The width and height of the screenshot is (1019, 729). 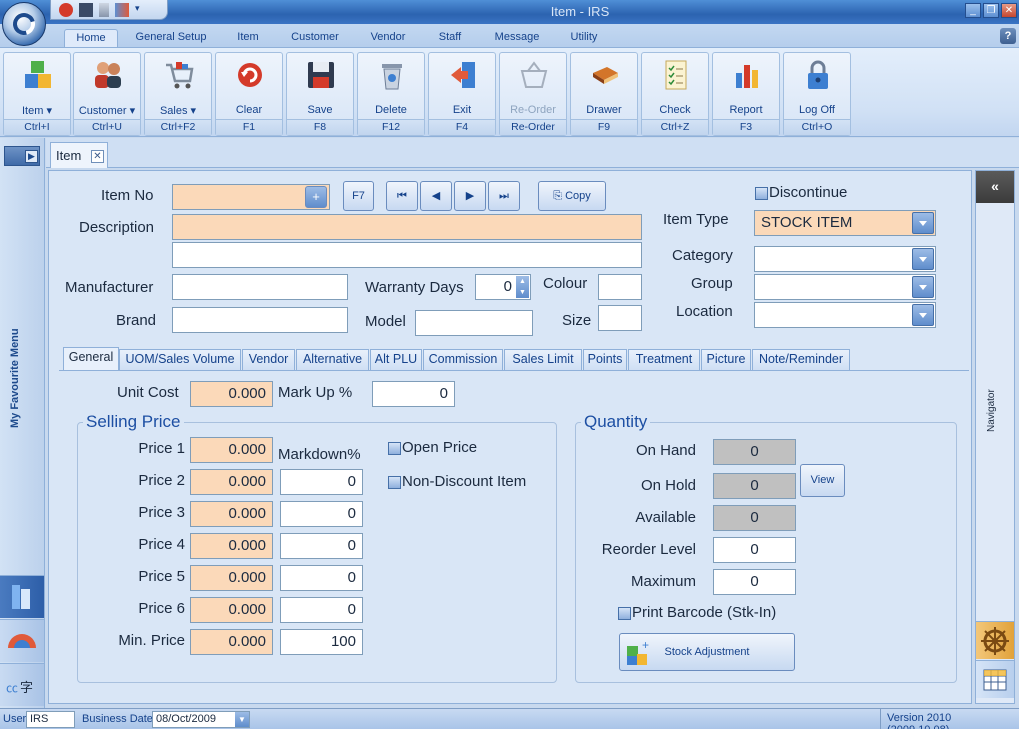 What do you see at coordinates (388, 38) in the screenshot?
I see `tab-vendor: Vendor` at bounding box center [388, 38].